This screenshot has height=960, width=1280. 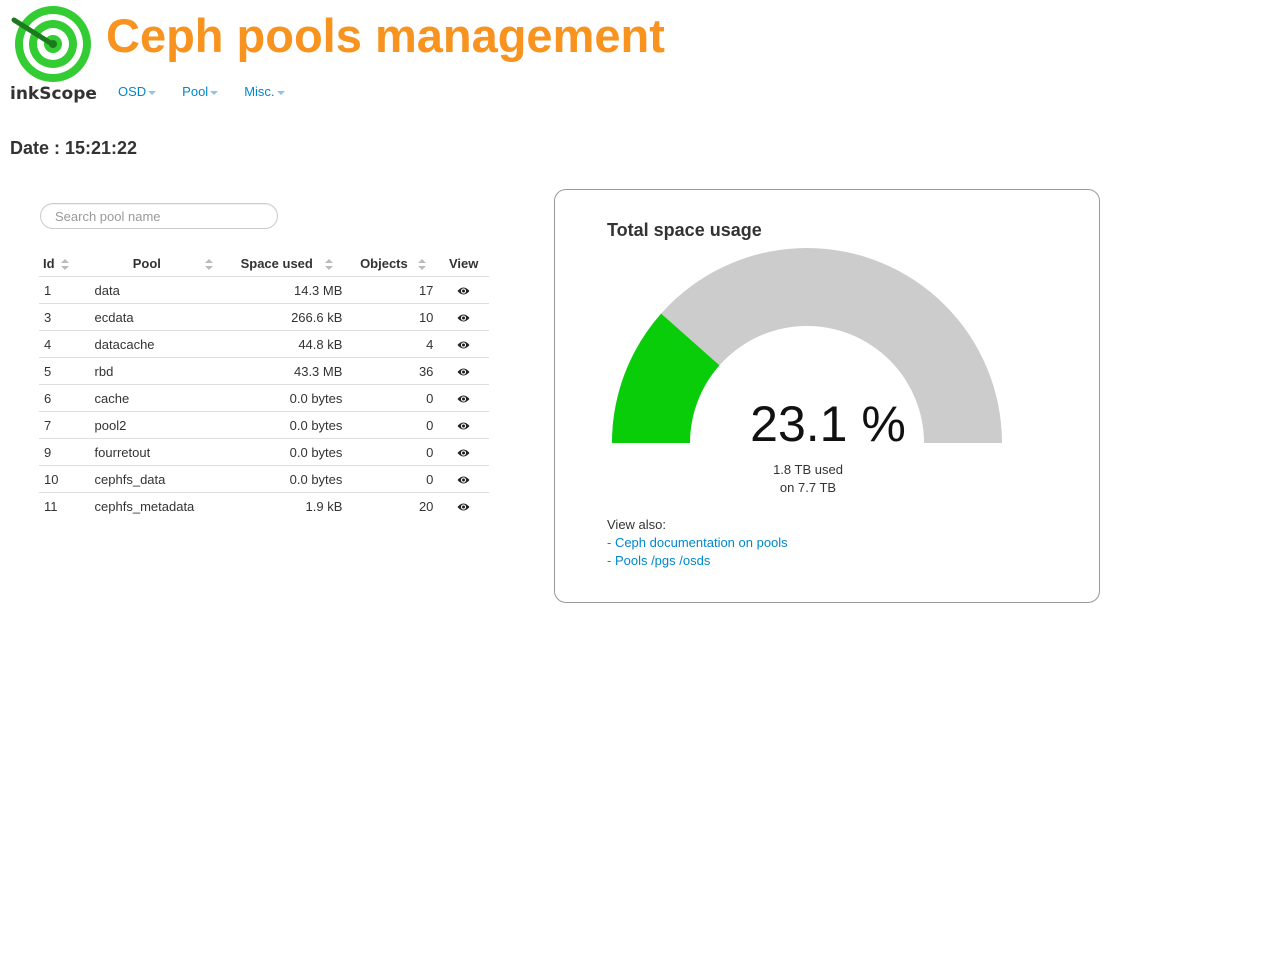 I want to click on cell-id: 11, so click(x=64, y=505).